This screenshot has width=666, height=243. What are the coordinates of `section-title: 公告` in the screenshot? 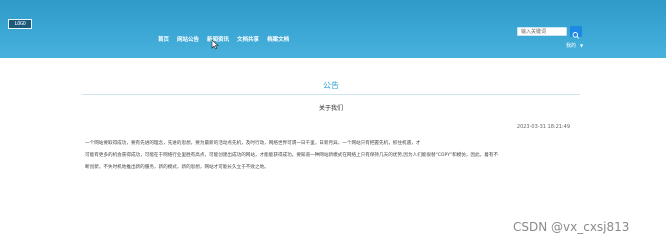 It's located at (331, 85).